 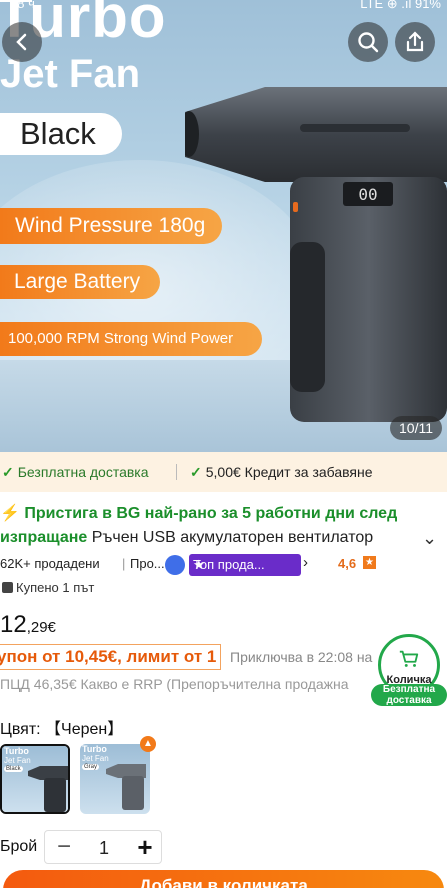 I want to click on search-icon, so click(x=368, y=42).